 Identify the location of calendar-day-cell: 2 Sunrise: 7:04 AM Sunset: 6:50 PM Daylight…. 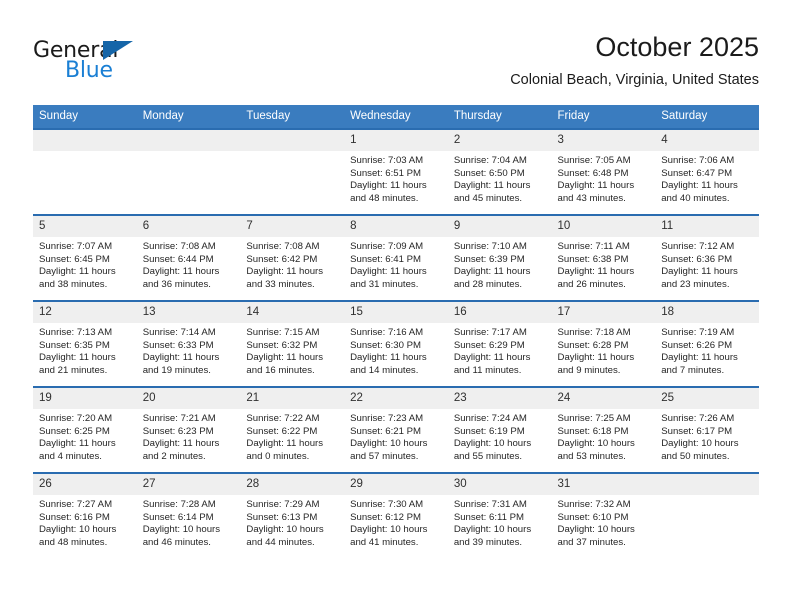
(499, 171).